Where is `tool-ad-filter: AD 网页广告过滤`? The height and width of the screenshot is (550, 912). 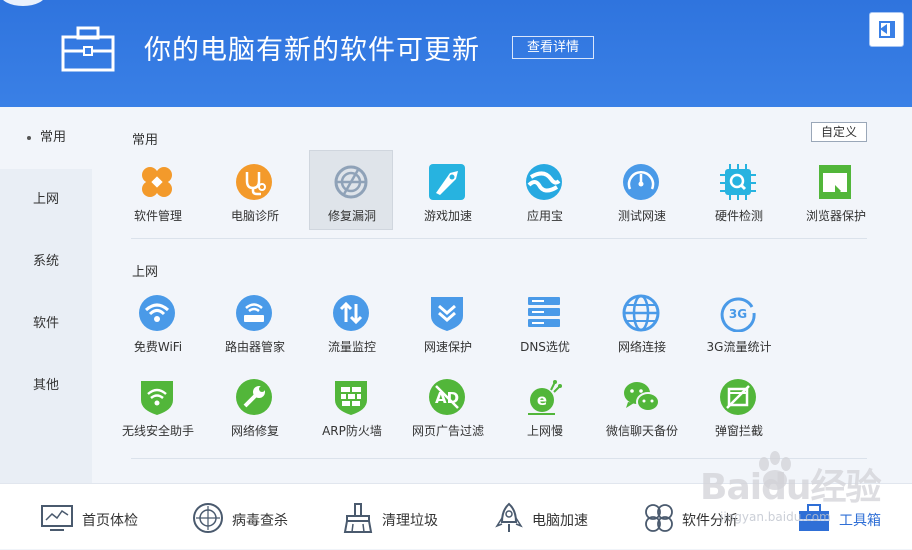
tool-ad-filter: AD 网页广告过滤 is located at coordinates (448, 406).